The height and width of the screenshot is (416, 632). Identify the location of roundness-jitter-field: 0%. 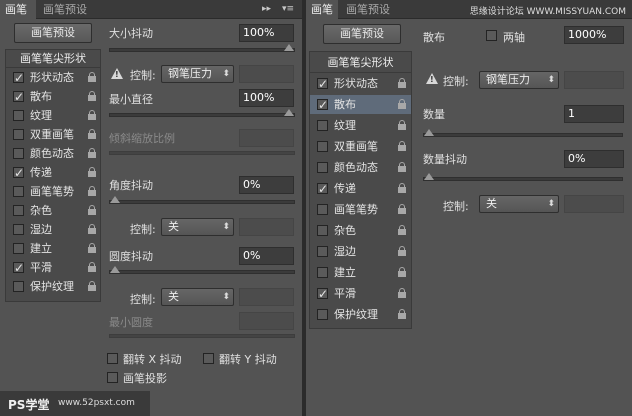
(266, 256).